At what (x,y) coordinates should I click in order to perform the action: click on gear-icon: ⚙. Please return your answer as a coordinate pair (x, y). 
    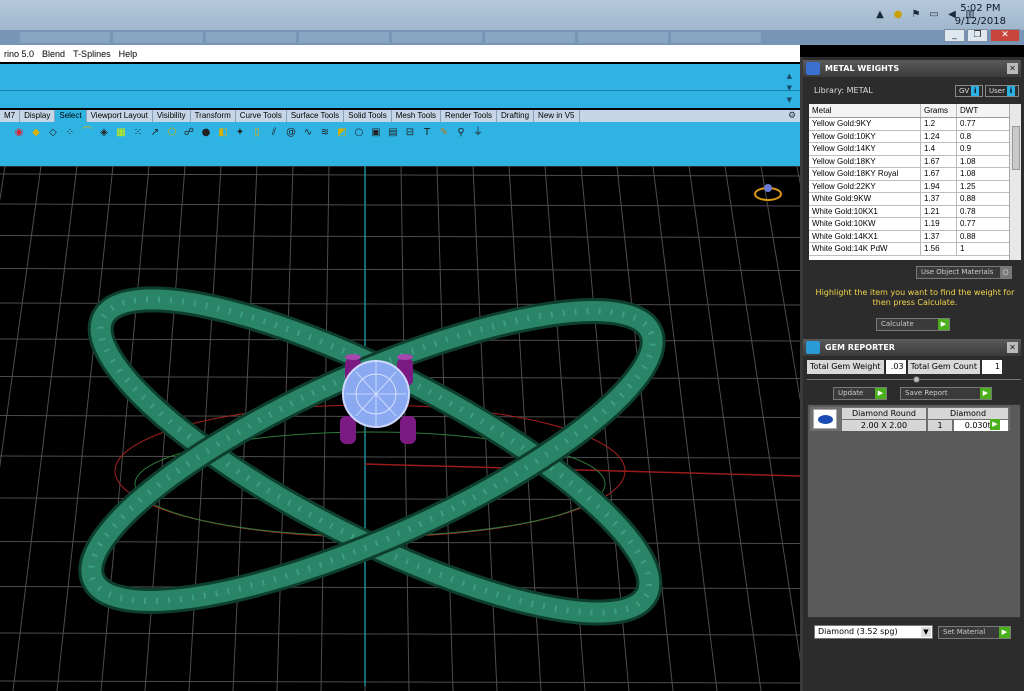
    Looking at the image, I should click on (792, 116).